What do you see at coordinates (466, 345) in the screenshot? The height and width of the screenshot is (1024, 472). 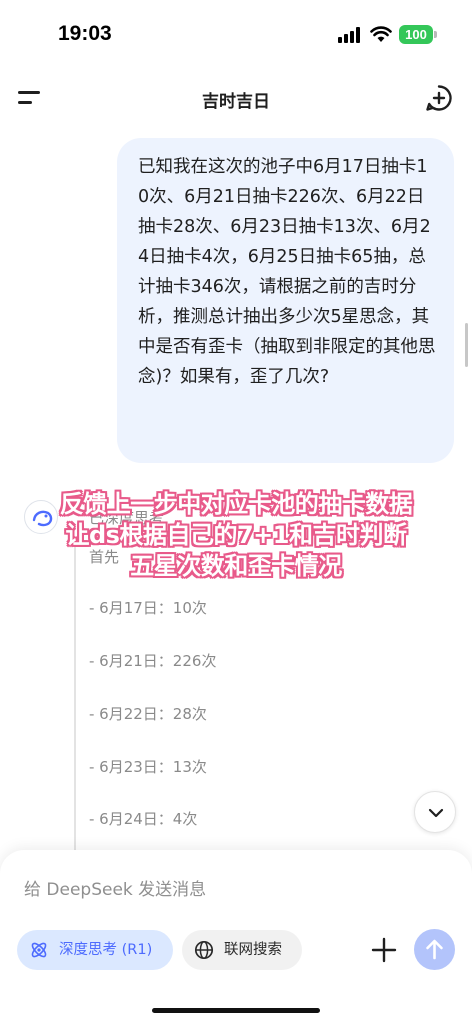 I see `scrollbar` at bounding box center [466, 345].